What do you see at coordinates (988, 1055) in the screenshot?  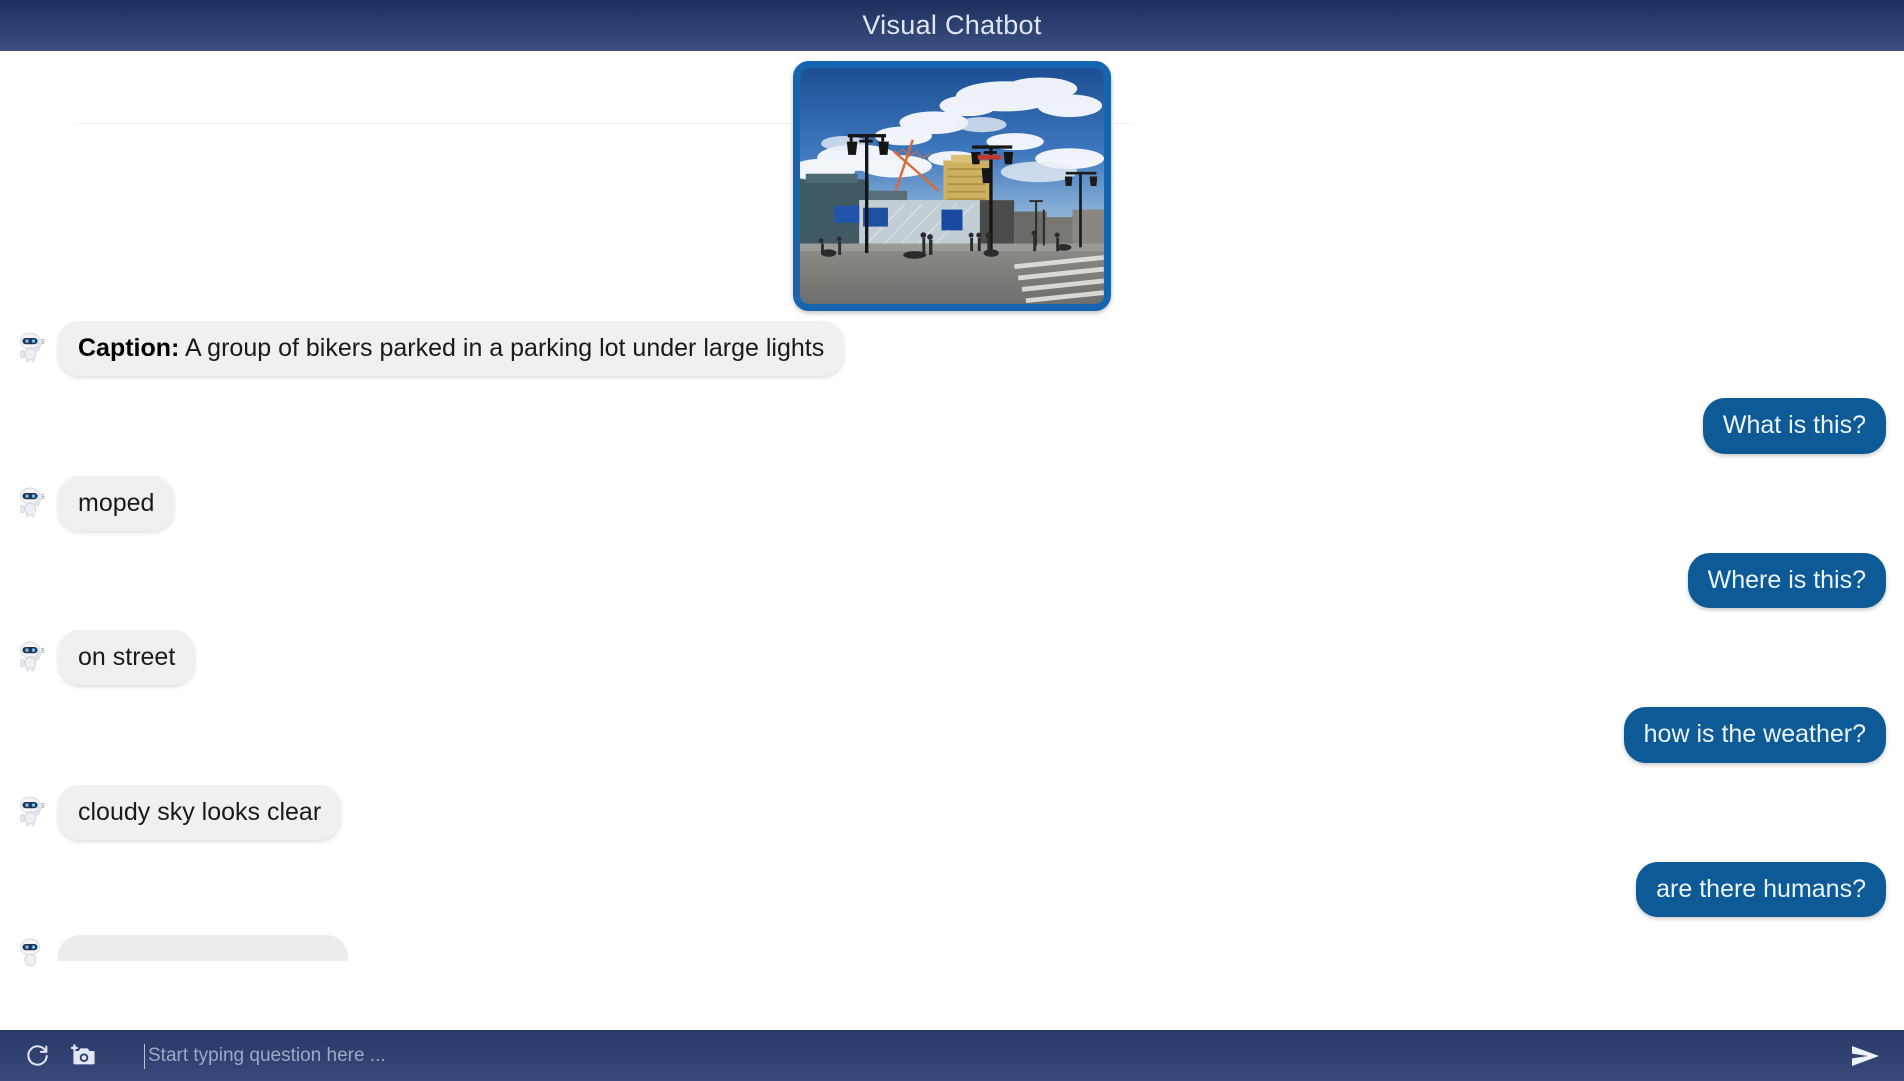 I see `question-input` at bounding box center [988, 1055].